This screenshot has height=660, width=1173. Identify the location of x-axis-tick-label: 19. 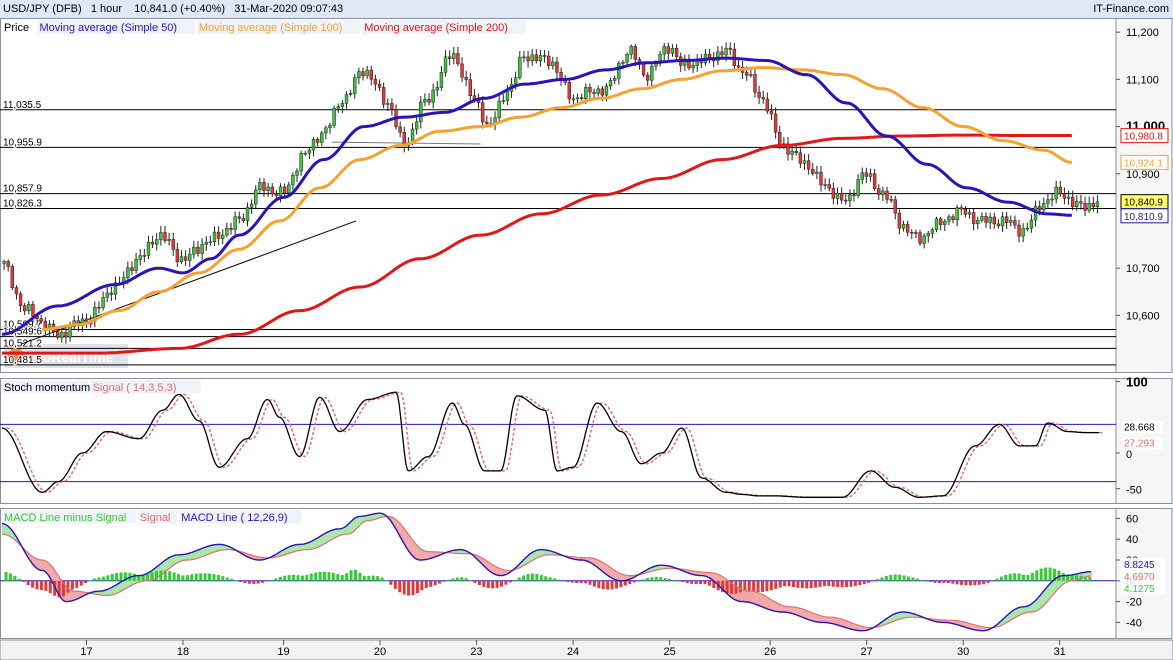
(283, 652).